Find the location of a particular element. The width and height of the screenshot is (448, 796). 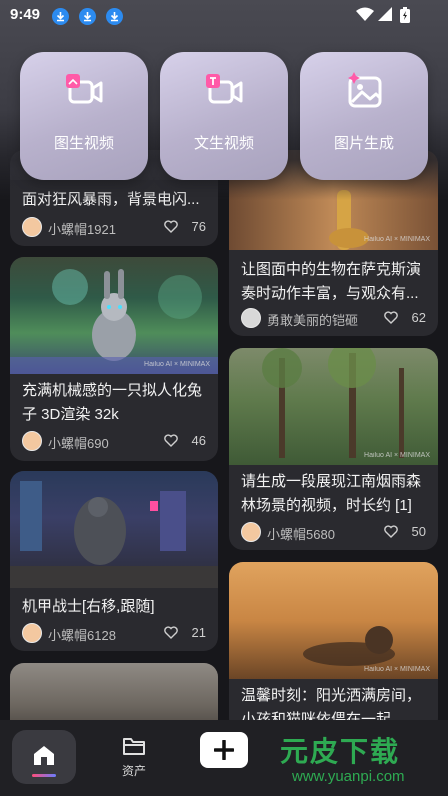

child-cat-illustration is located at coordinates (349, 646).